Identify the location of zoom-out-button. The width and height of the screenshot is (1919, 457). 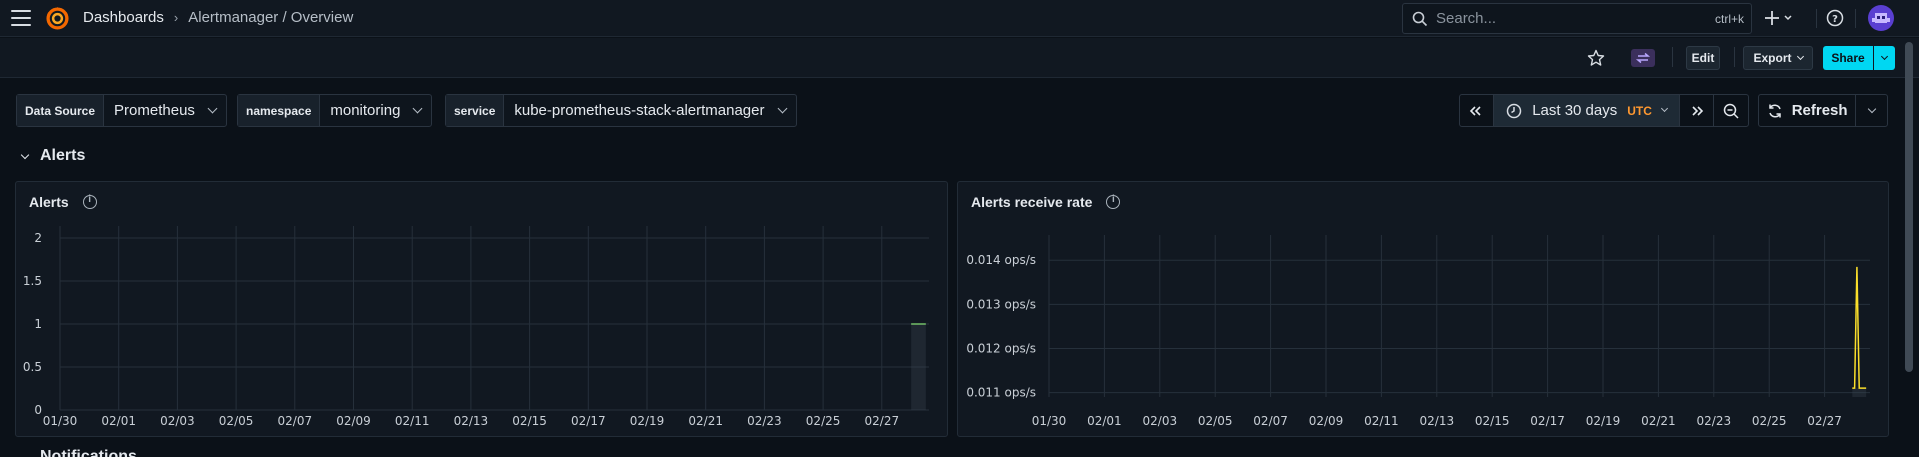
(1731, 110).